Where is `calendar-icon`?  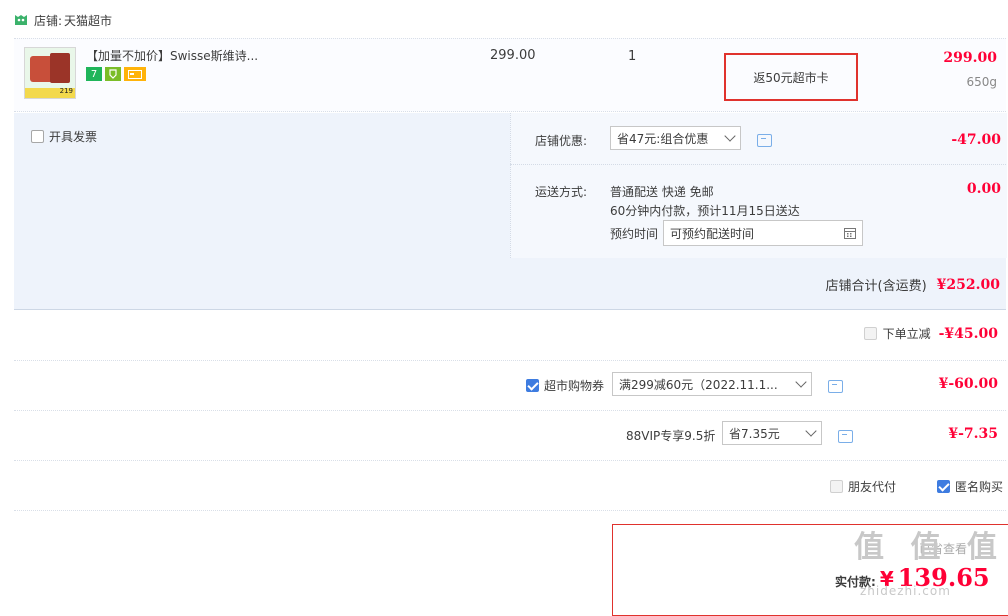 calendar-icon is located at coordinates (850, 233).